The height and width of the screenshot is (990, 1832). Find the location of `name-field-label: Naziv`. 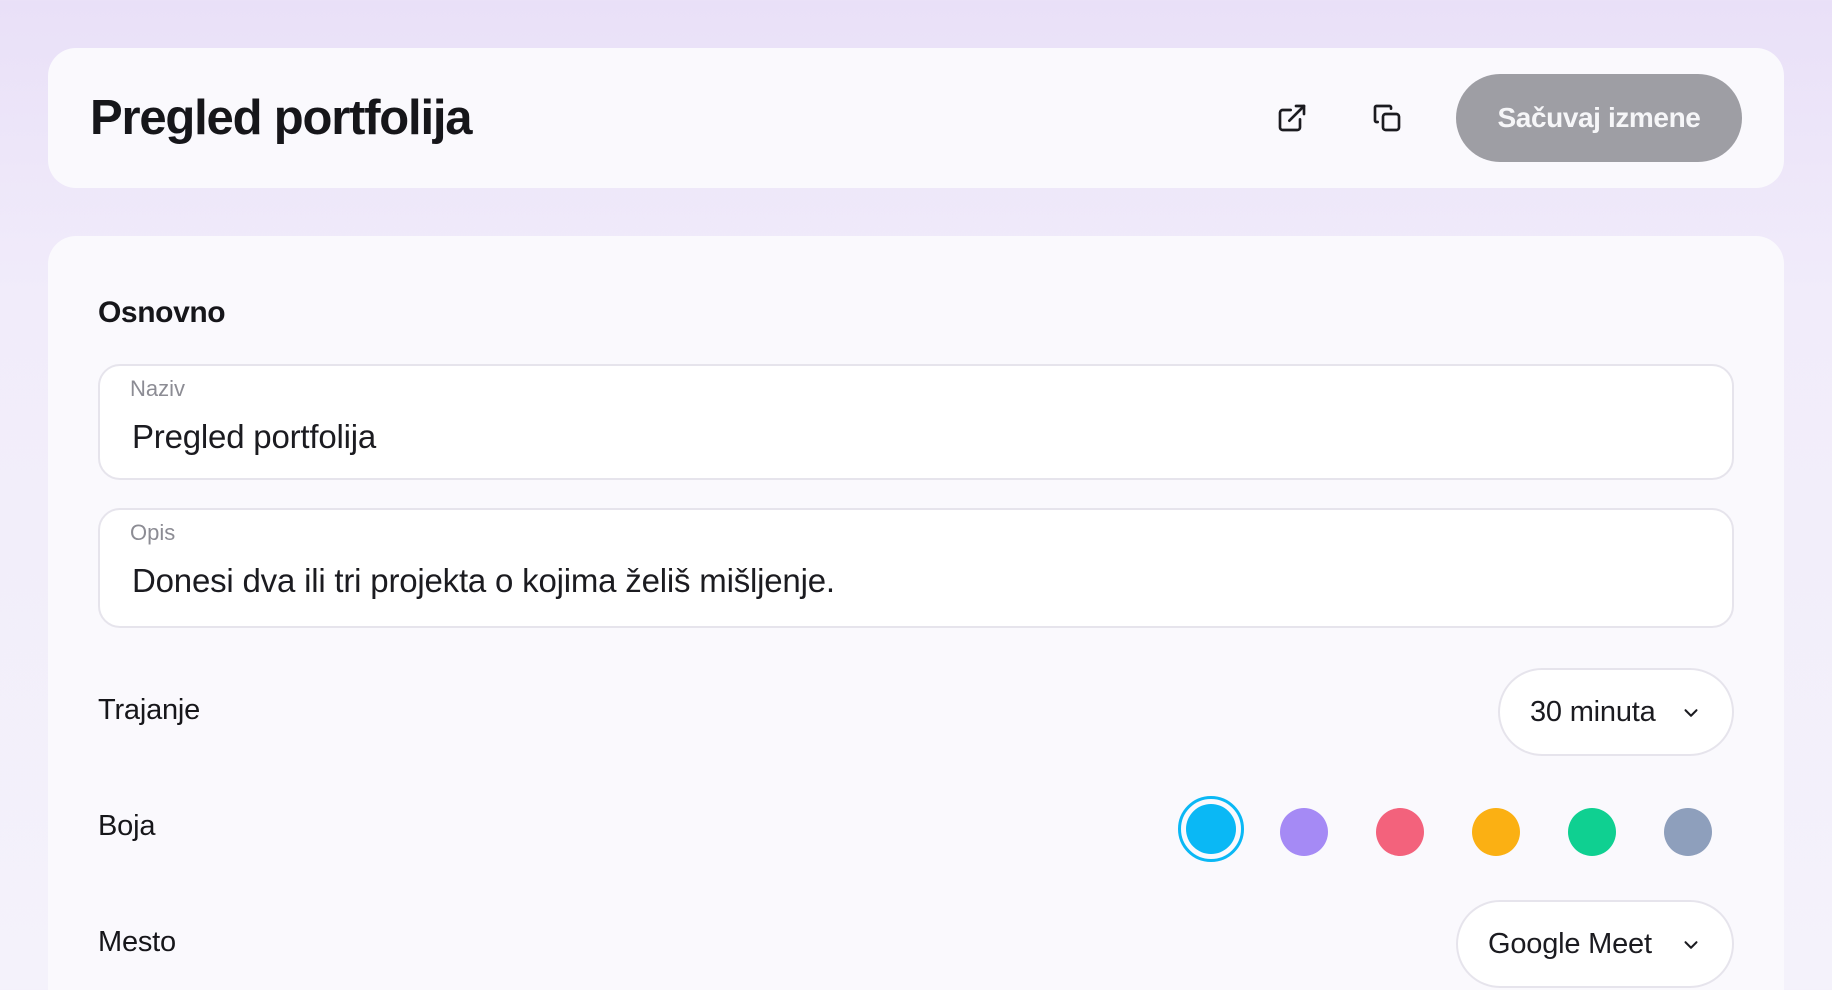

name-field-label: Naziv is located at coordinates (158, 388).